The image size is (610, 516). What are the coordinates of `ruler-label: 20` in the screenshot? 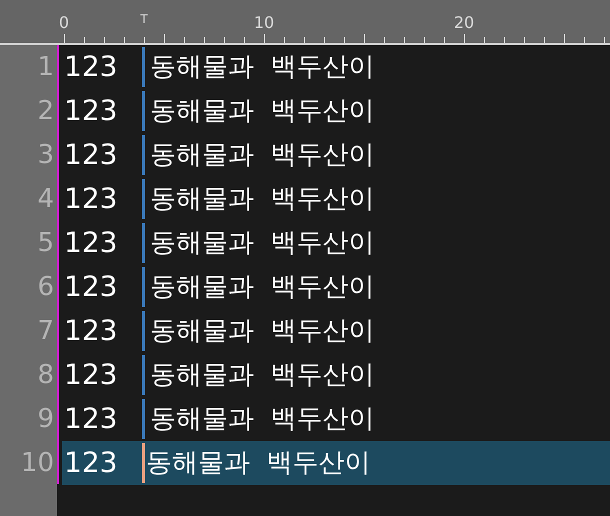 It's located at (464, 23).